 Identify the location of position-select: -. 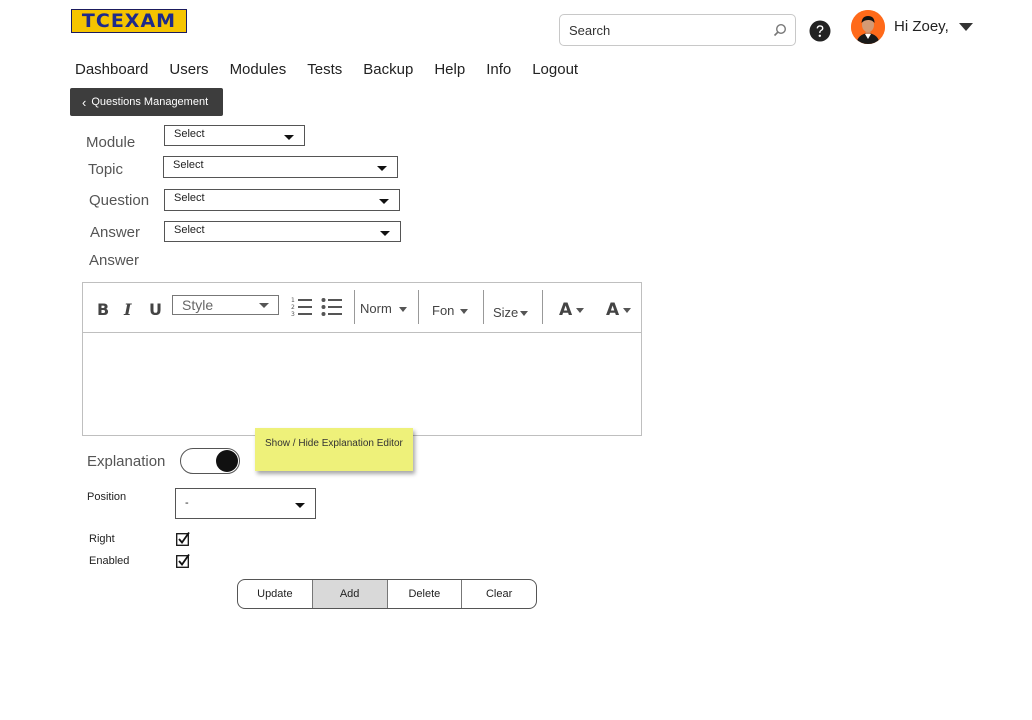
(245, 503).